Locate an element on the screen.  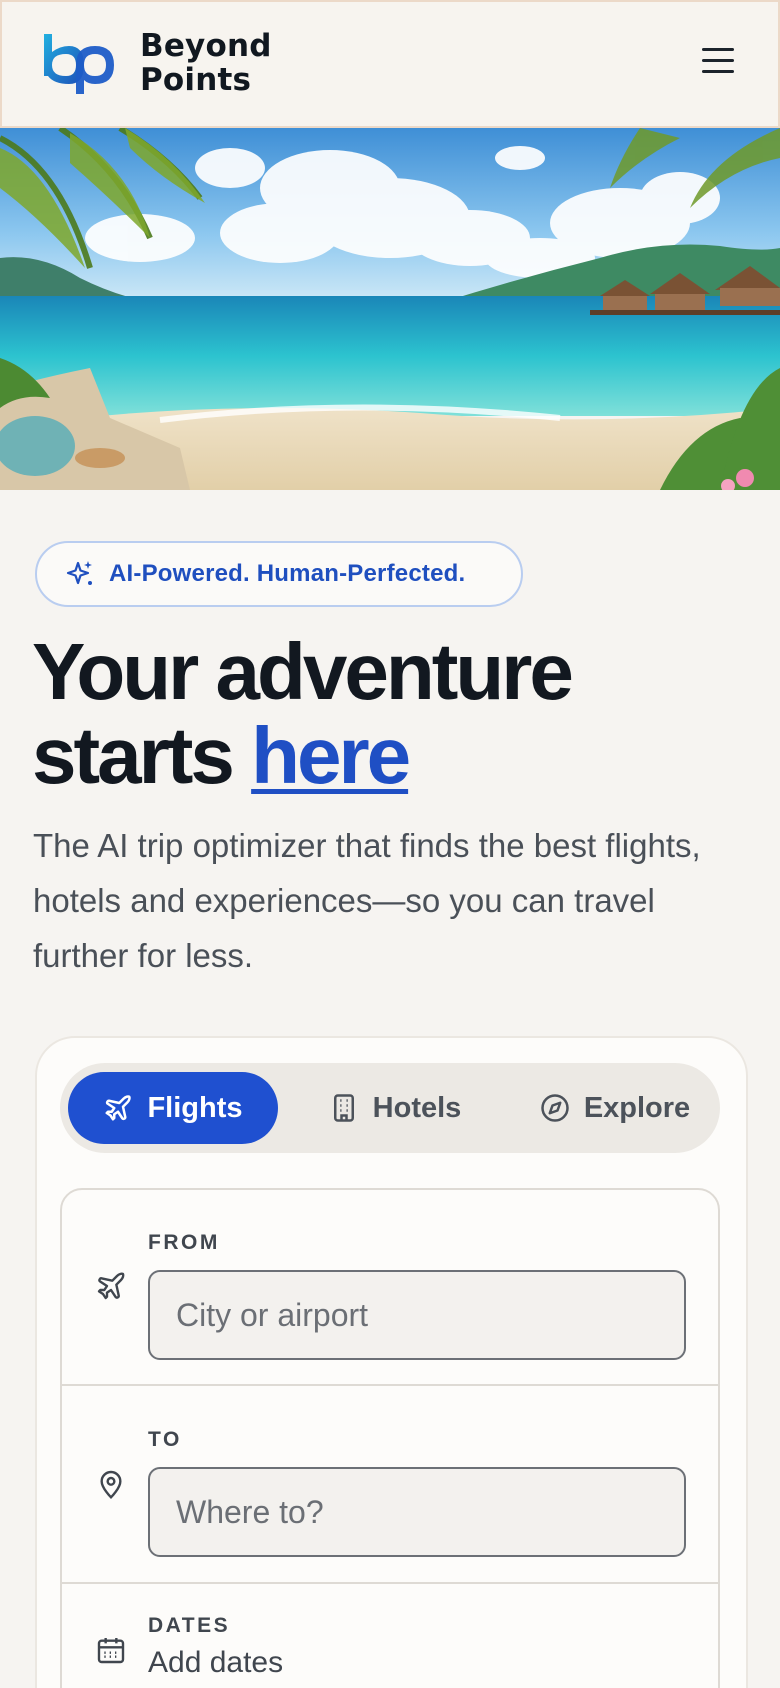
tab-hotels-label: Hotels is located at coordinates (417, 1107).